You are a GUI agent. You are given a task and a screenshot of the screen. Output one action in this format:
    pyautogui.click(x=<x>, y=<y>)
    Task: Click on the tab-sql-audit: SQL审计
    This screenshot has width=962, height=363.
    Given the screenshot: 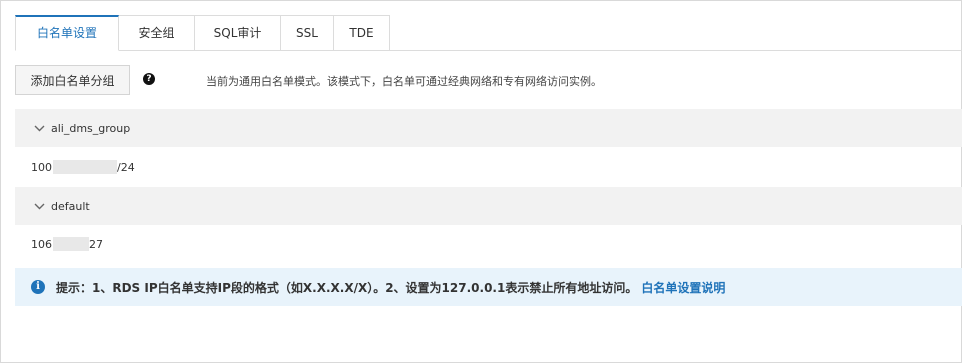 What is the action you would take?
    pyautogui.click(x=238, y=33)
    